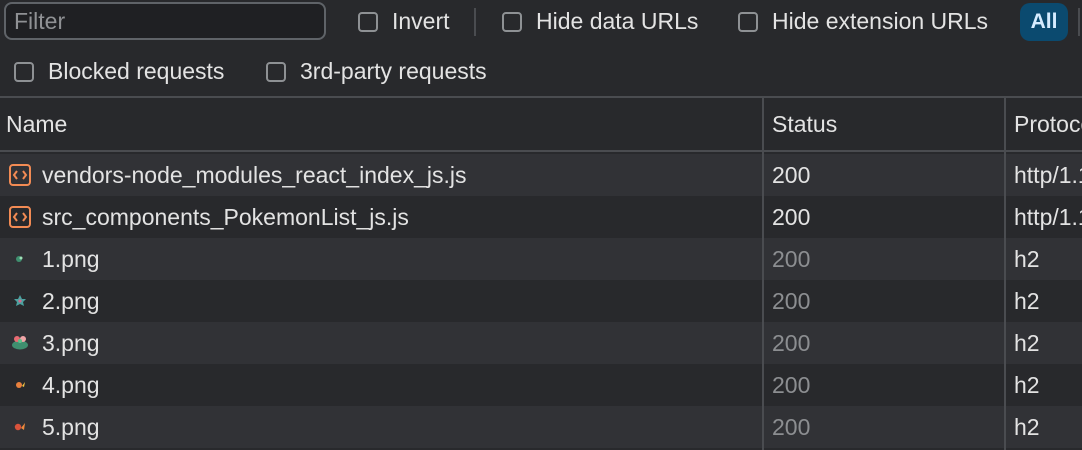 This screenshot has height=450, width=1082. Describe the element at coordinates (541, 72) in the screenshot. I see `filter-options-row: Blocked requests 3rd-party requests` at that location.